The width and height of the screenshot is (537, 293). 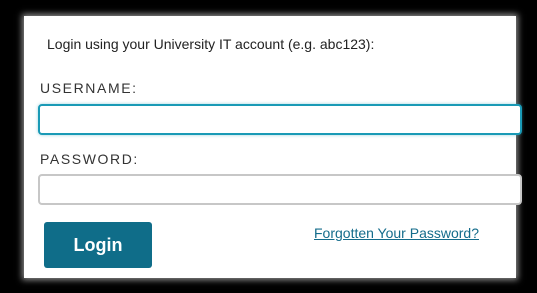 I want to click on username-field-wrapper, so click(x=280, y=119).